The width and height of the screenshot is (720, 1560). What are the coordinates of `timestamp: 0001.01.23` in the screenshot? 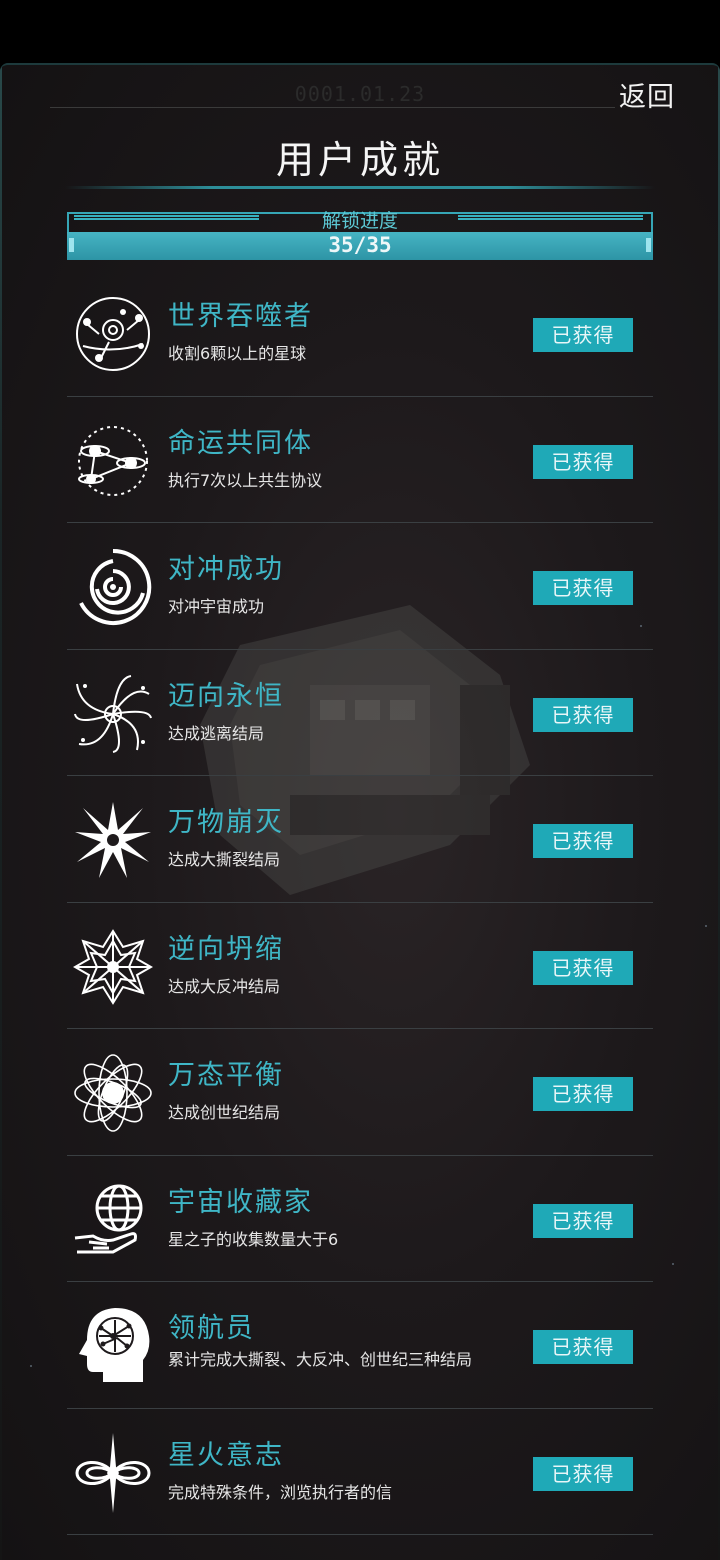 It's located at (360, 94).